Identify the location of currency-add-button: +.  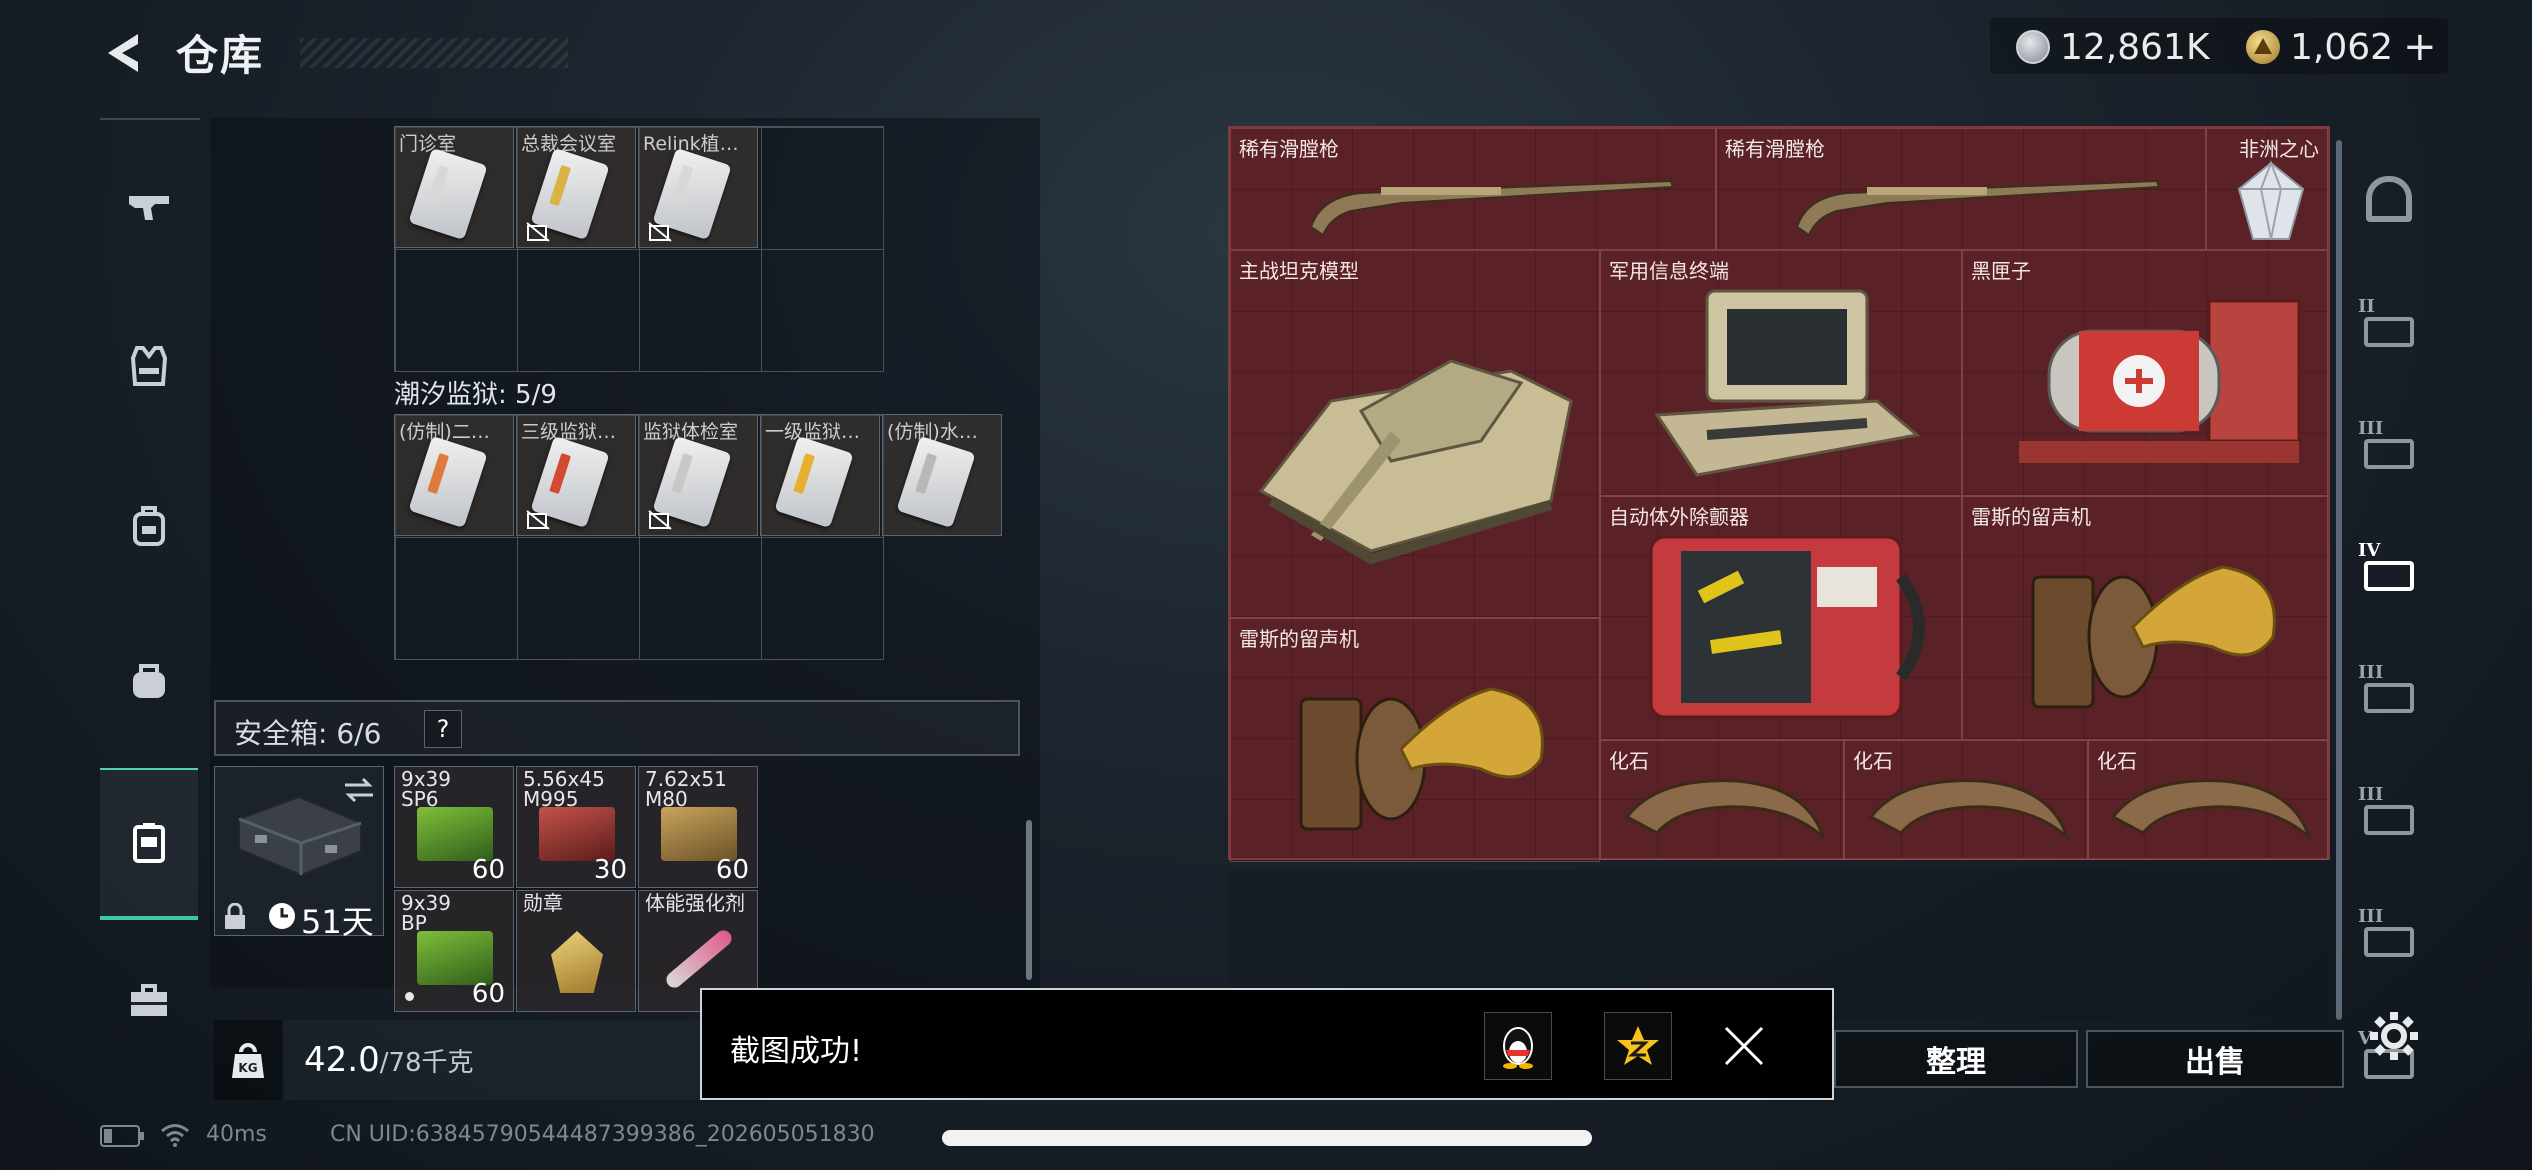
(2420, 47).